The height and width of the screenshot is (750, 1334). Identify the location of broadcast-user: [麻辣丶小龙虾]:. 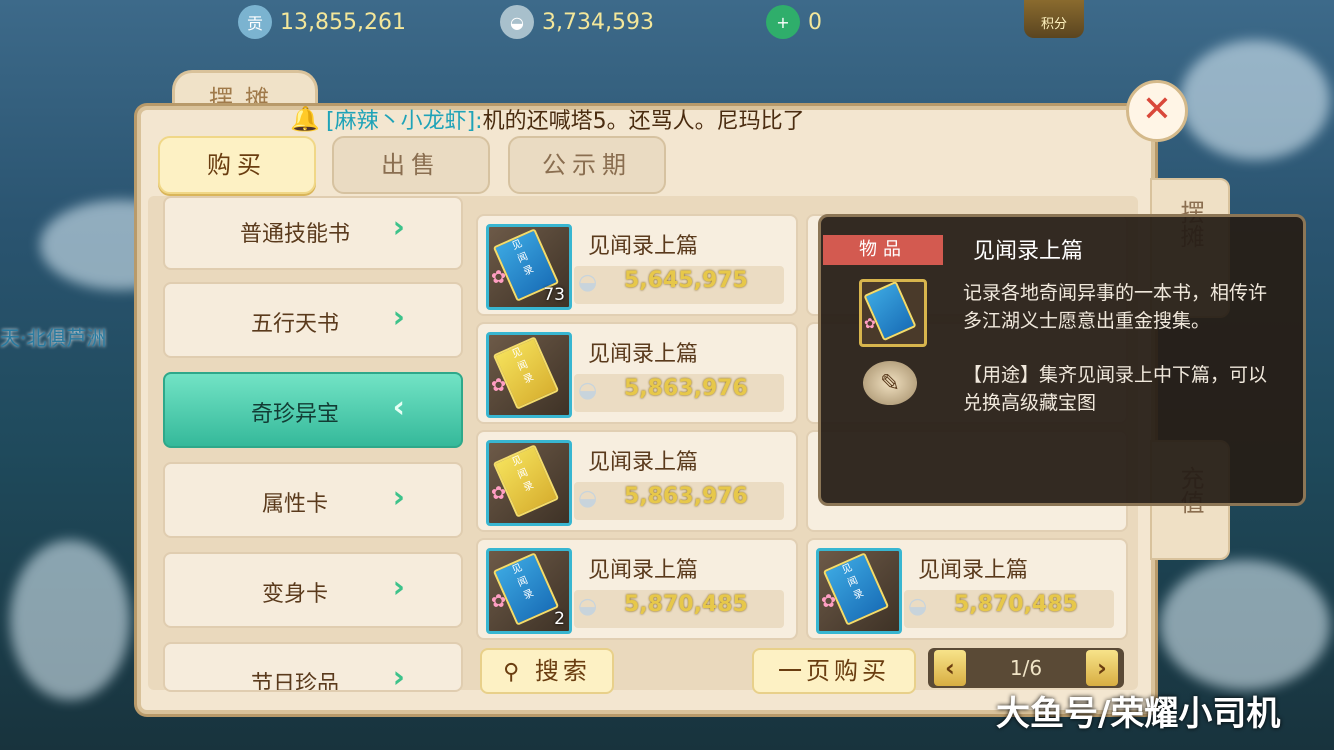
(404, 119).